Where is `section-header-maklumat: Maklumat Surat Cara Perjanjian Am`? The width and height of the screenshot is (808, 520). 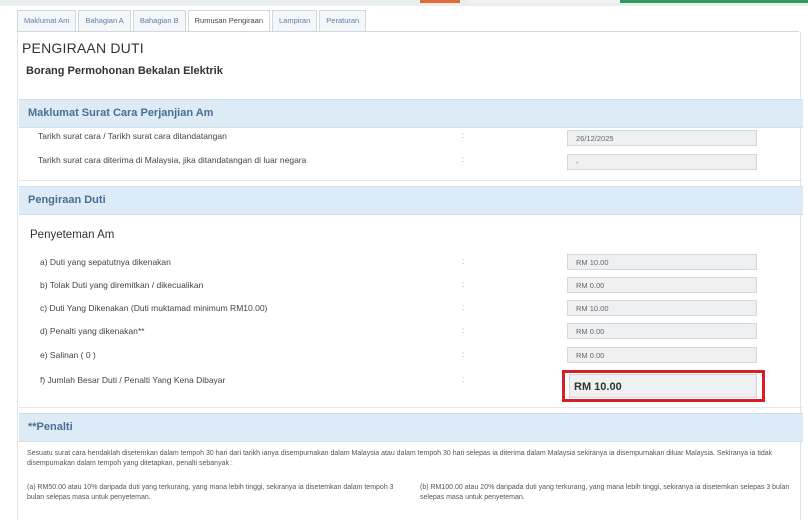
section-header-maklumat: Maklumat Surat Cara Perjanjian Am is located at coordinates (411, 113).